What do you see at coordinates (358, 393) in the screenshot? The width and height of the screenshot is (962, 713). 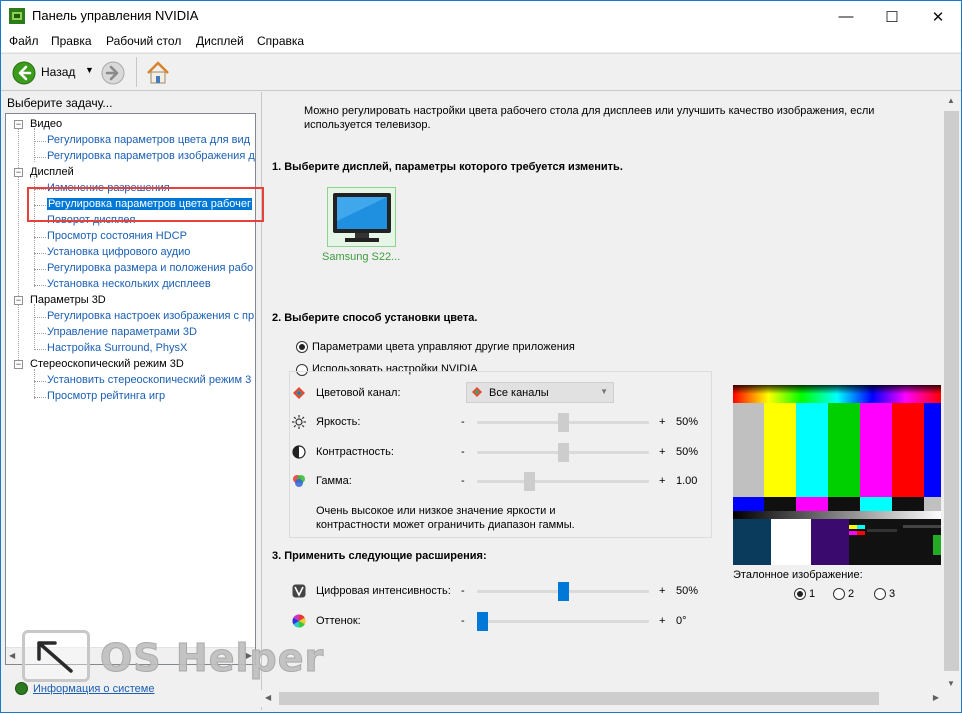 I see `color-channel-label: Цветовой канал:` at bounding box center [358, 393].